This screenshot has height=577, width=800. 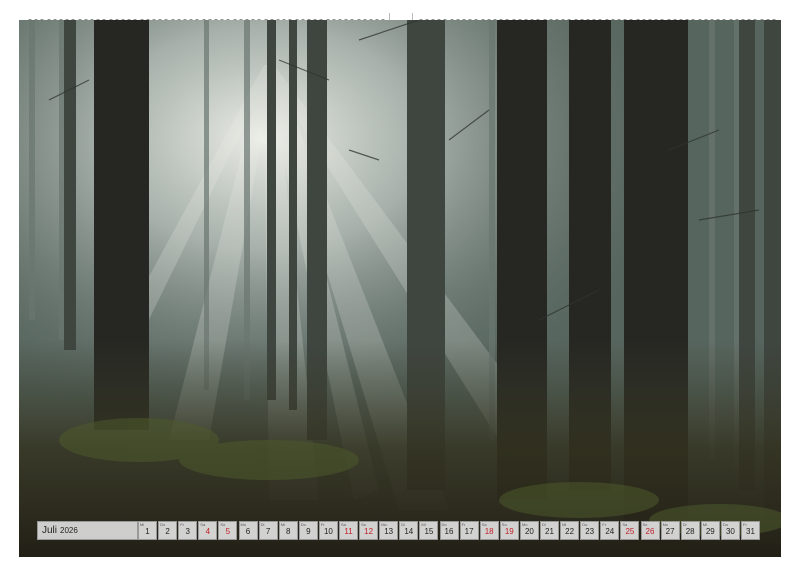 I want to click on calendar-day: Fr 10, so click(x=328, y=530).